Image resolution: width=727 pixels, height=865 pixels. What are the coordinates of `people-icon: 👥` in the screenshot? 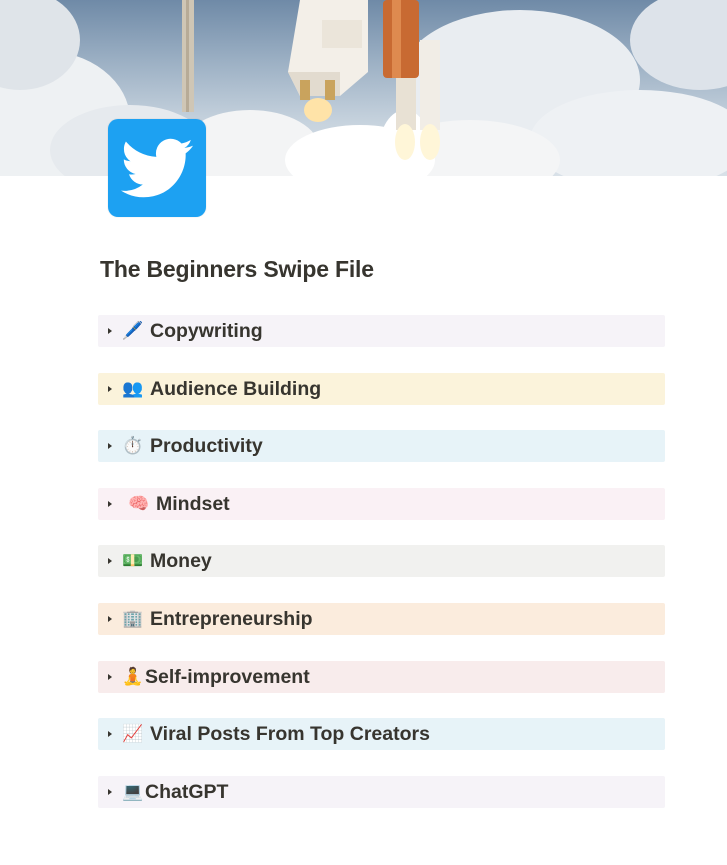 It's located at (133, 389).